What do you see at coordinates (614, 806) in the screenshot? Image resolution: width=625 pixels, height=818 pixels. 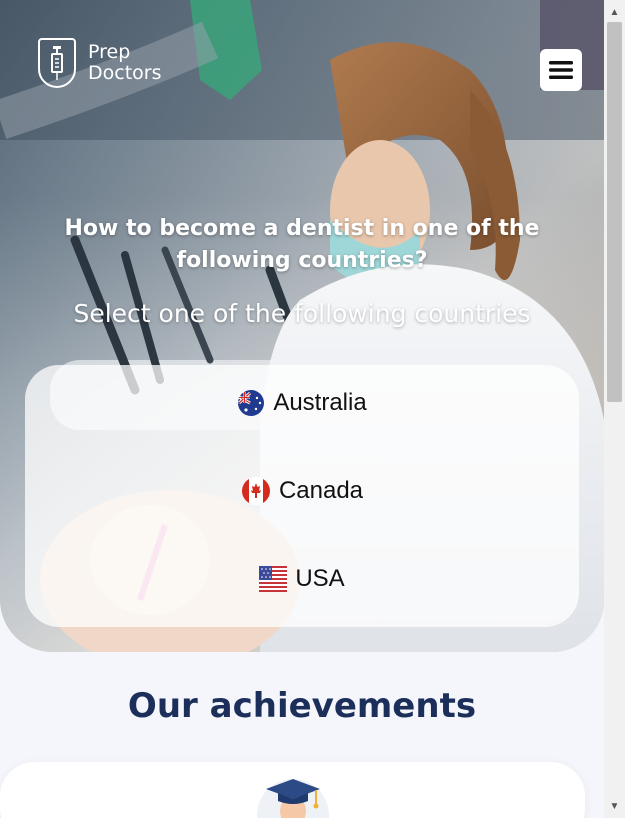 I see `scroll-down-arrow-icon: ▼` at bounding box center [614, 806].